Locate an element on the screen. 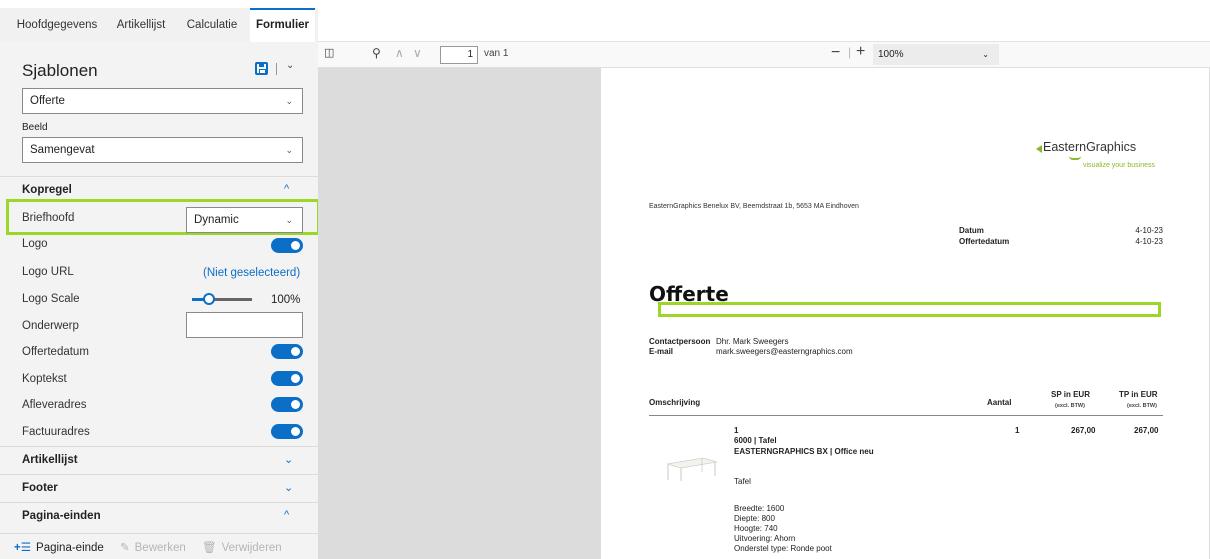  divider is located at coordinates (276, 69).